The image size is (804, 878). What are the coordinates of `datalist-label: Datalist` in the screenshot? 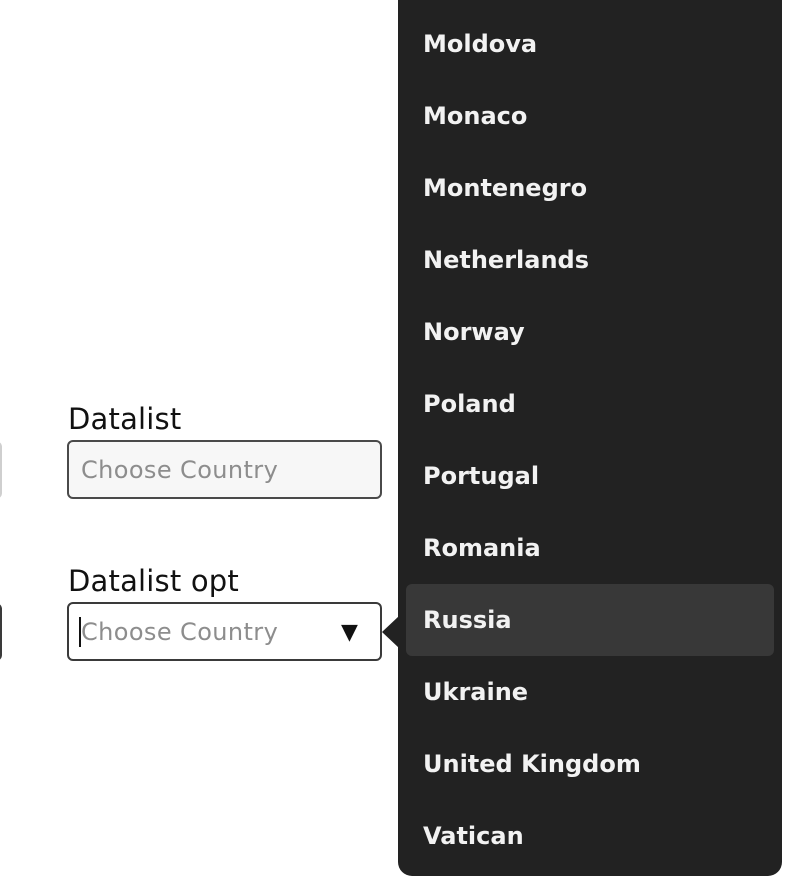 It's located at (125, 419).